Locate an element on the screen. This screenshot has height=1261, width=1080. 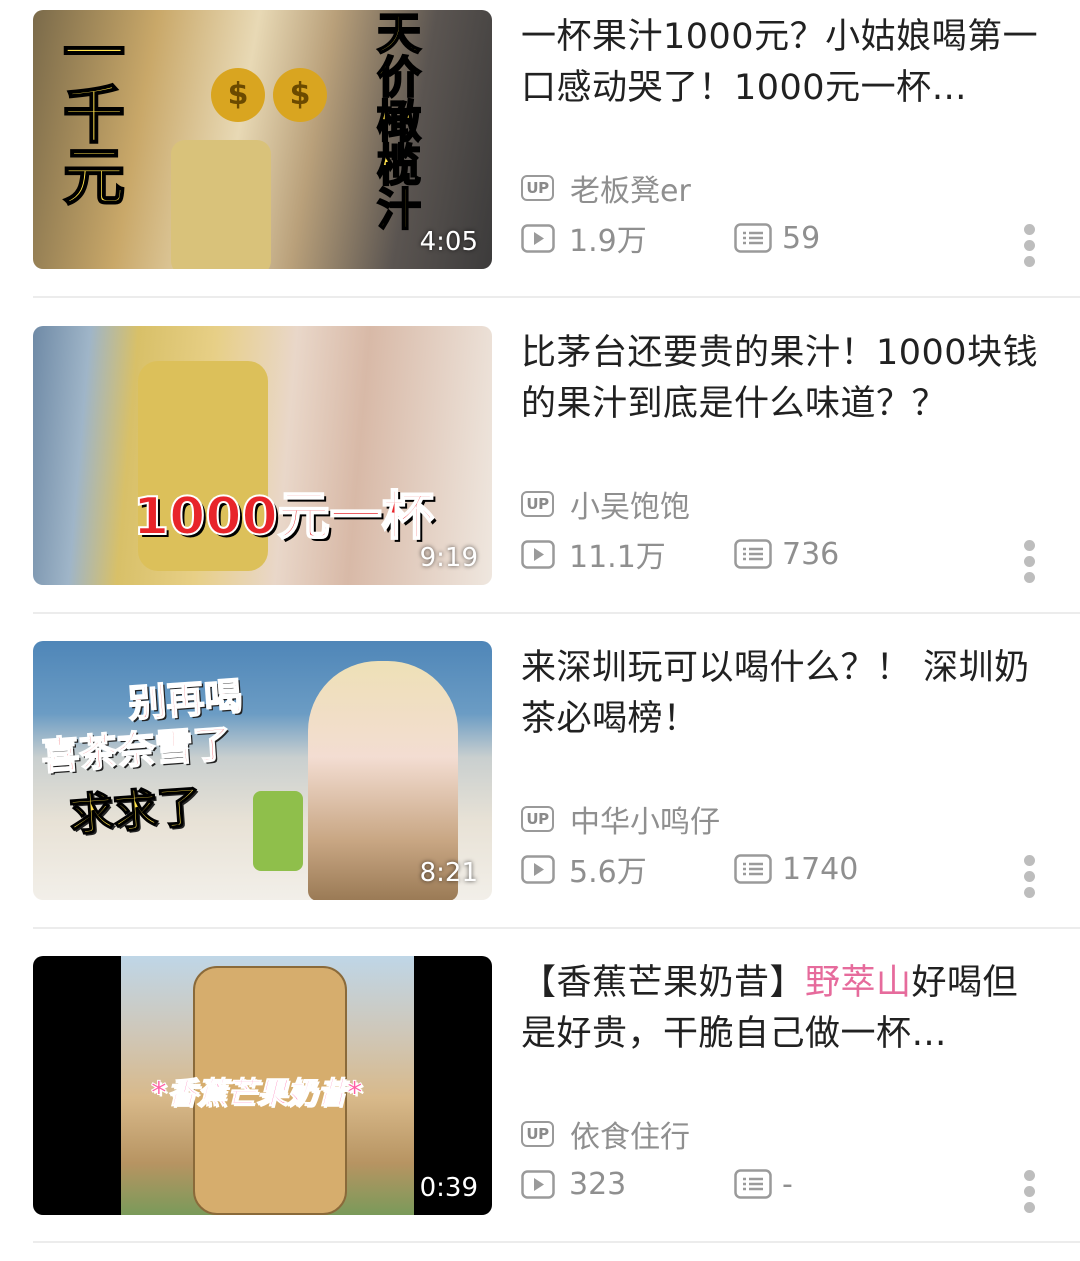
danmaku-count: 59 is located at coordinates (801, 238).